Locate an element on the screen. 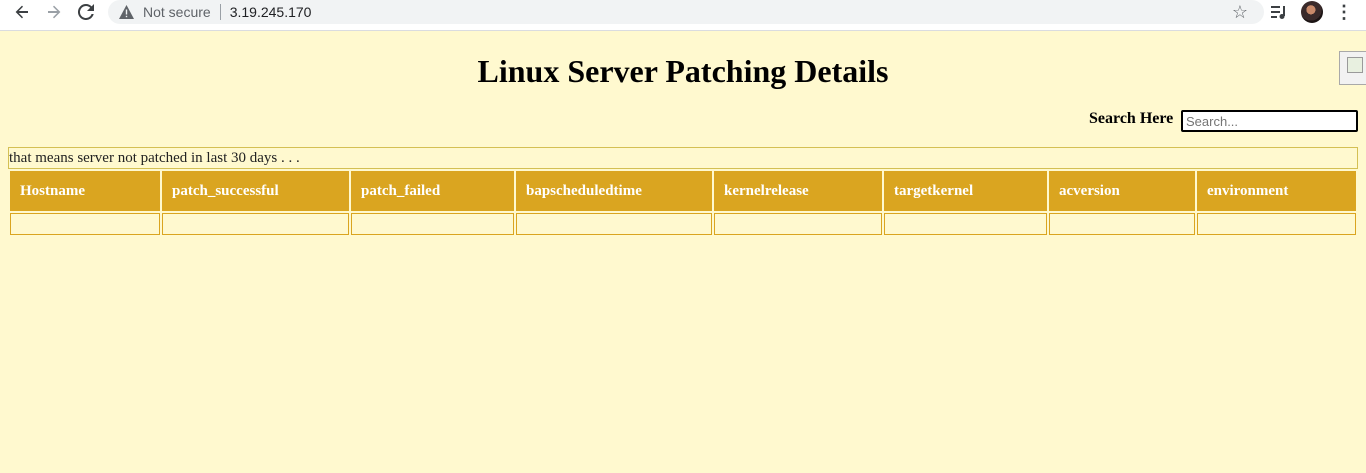 Image resolution: width=1366 pixels, height=473 pixels. broken-image-icon is located at coordinates (1352, 68).